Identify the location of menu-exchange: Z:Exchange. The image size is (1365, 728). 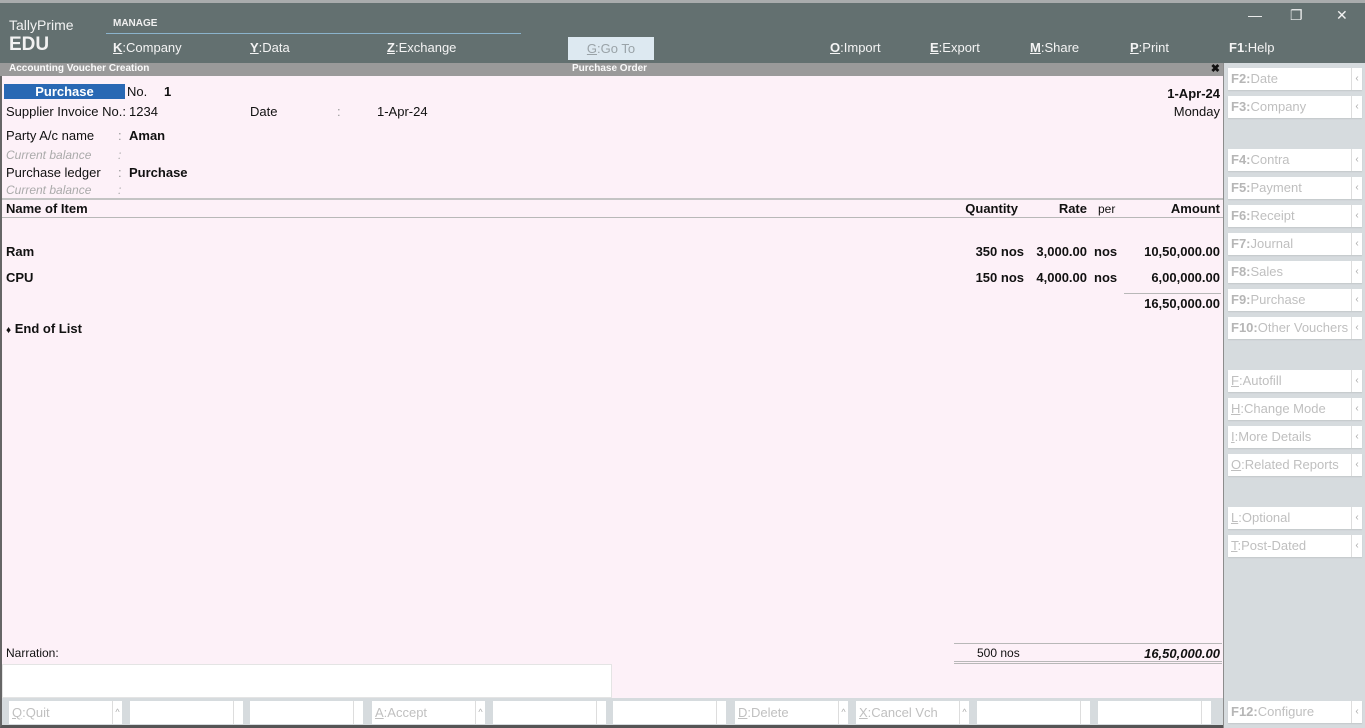
(421, 47).